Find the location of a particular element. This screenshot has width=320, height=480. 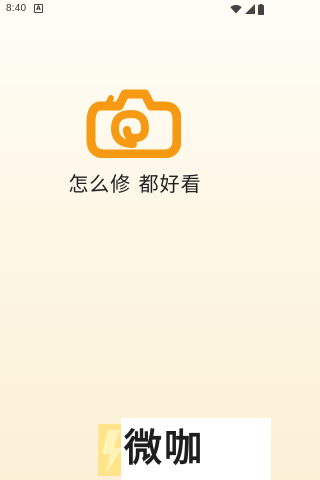

status-bar: 8:40 A is located at coordinates (135, 9).